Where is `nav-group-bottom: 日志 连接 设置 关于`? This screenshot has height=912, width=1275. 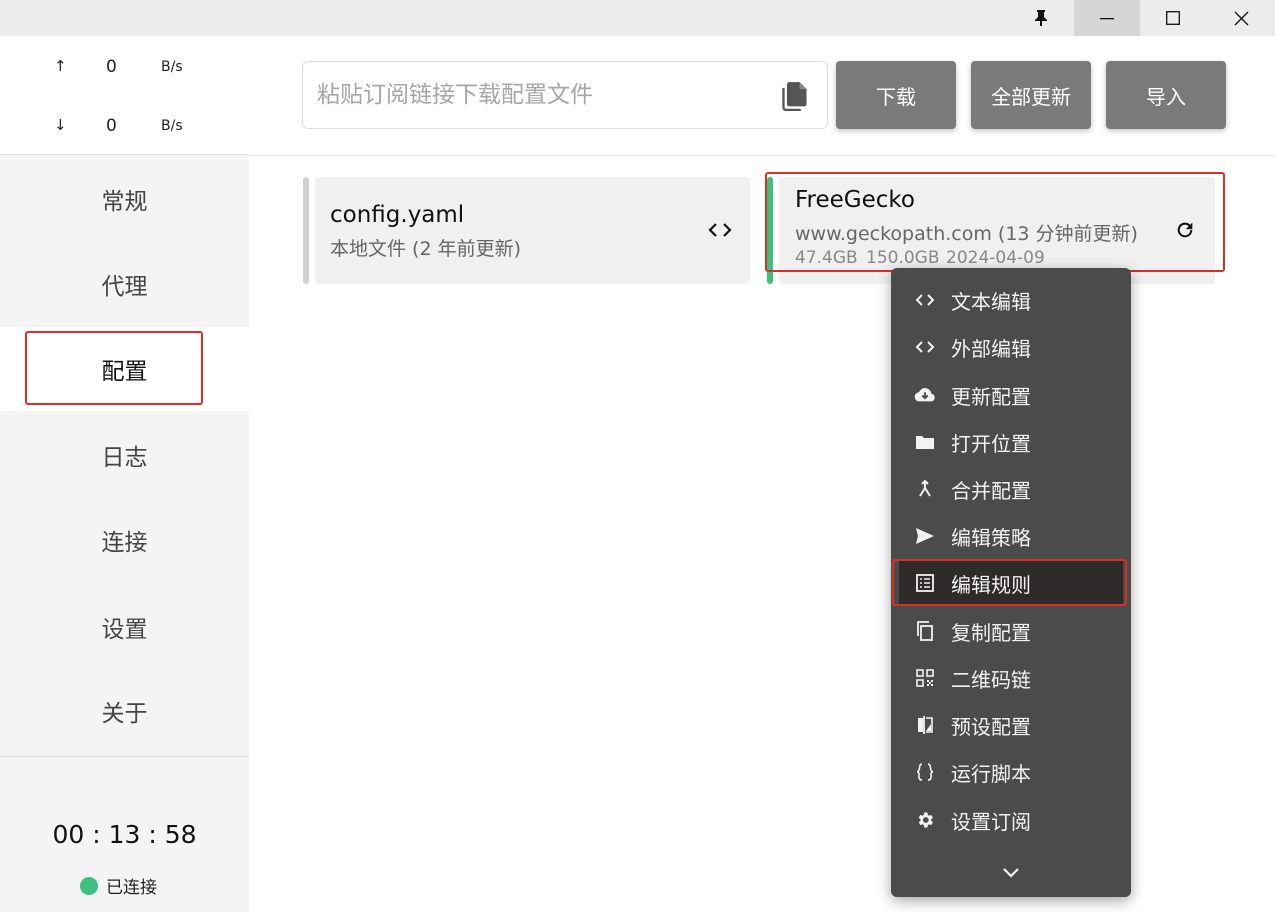
nav-group-bottom: 日志 连接 设置 关于 is located at coordinates (124, 583).